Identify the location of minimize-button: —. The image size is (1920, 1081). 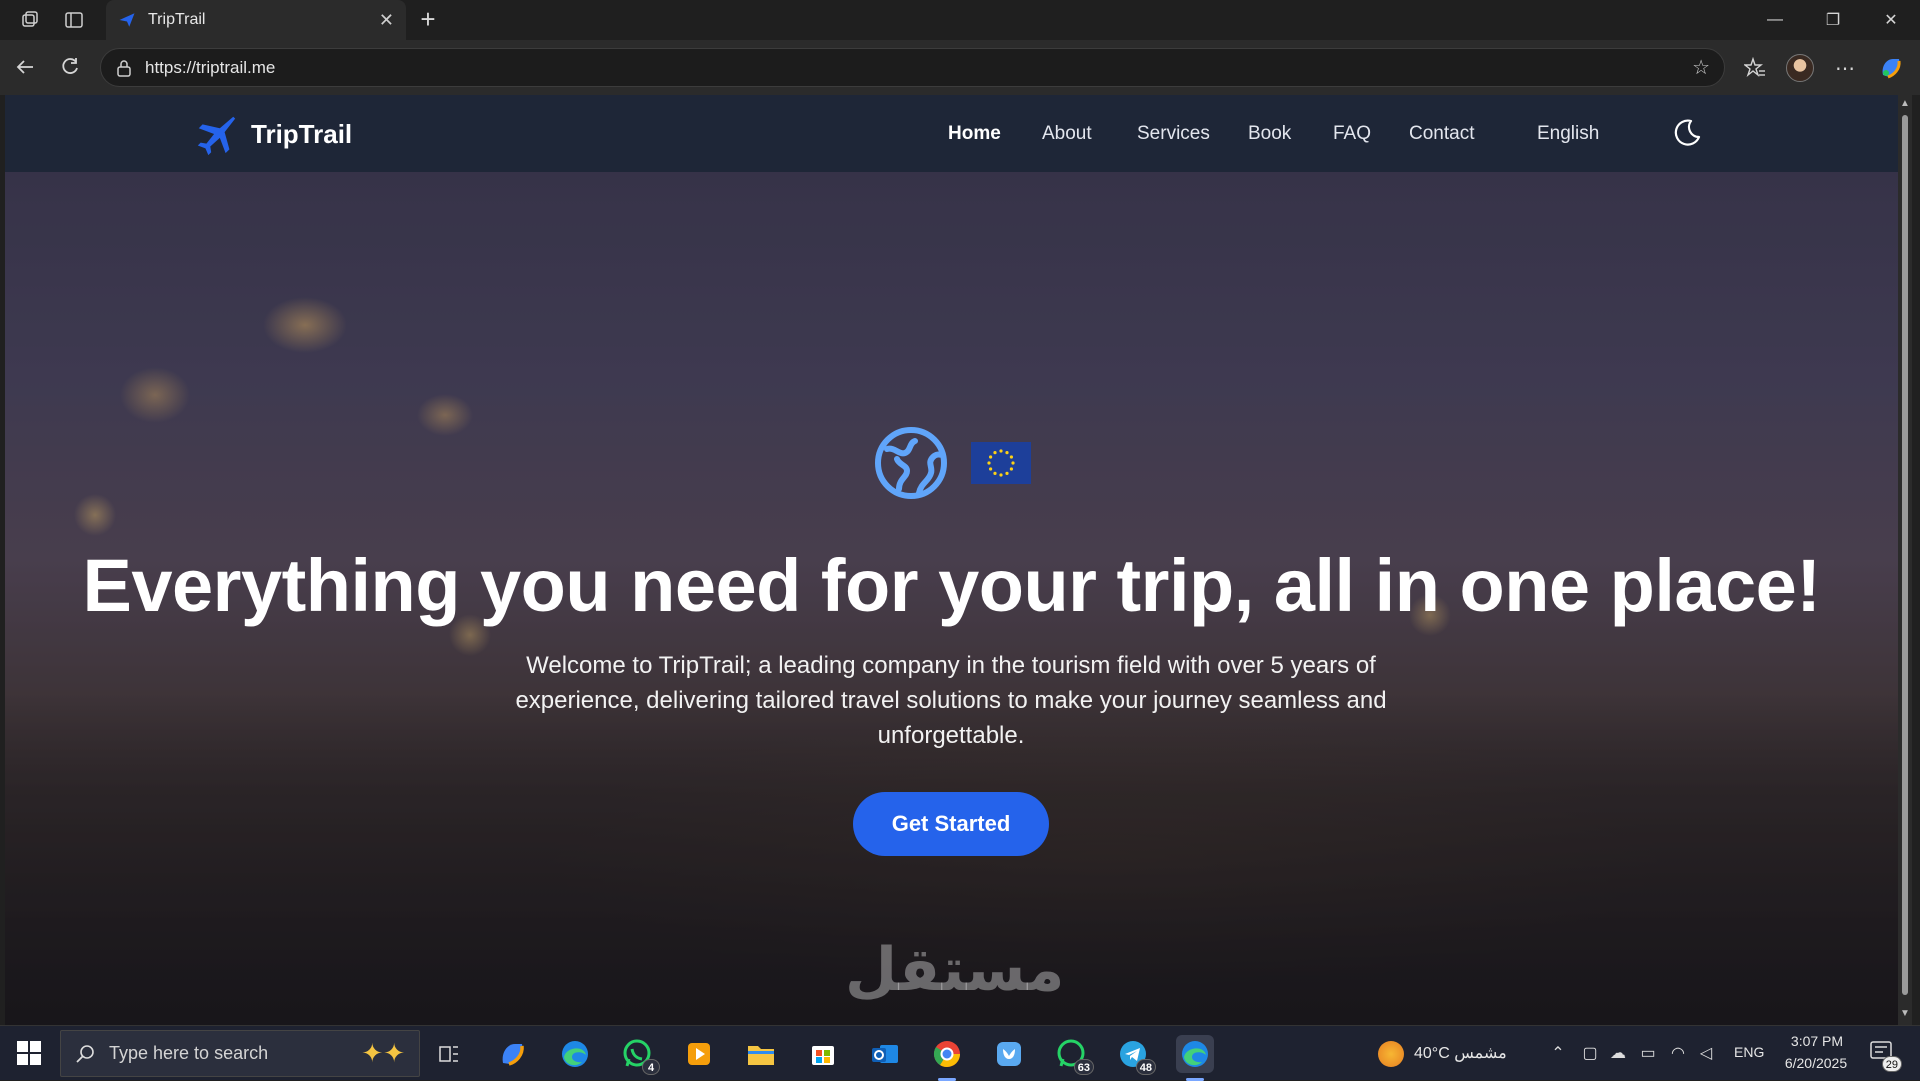
(1775, 20).